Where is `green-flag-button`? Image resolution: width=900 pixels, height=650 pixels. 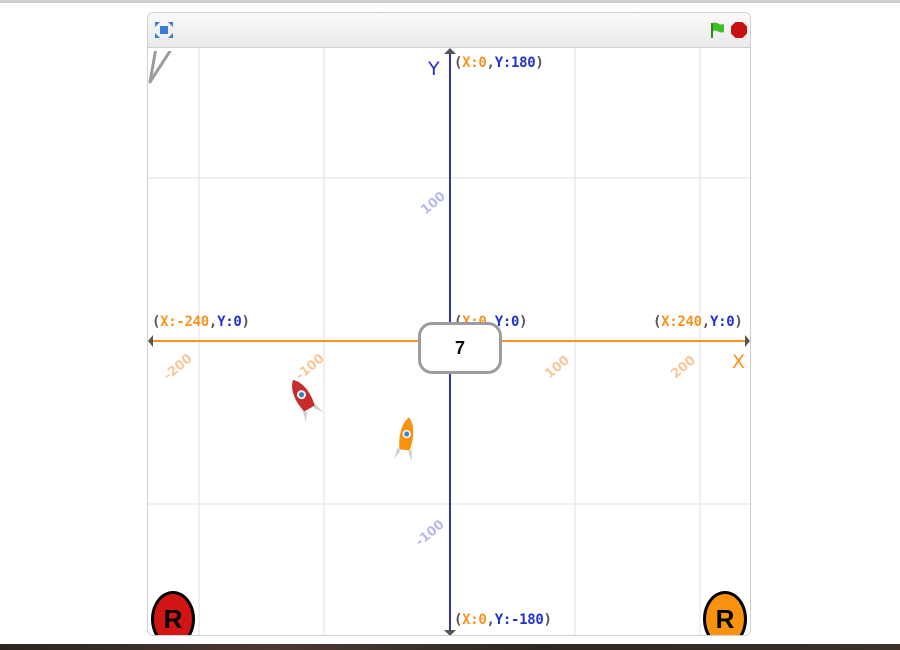 green-flag-button is located at coordinates (717, 30).